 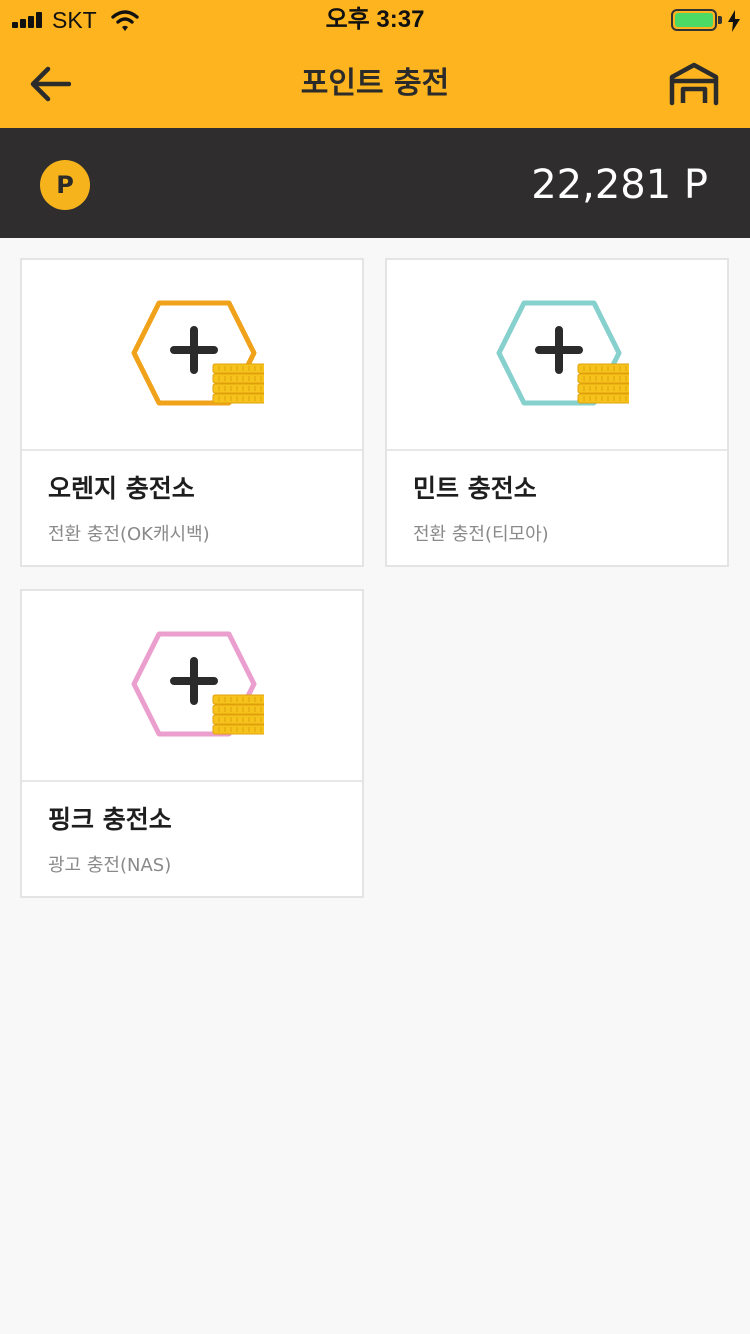 I want to click on card-pink-station: 핑크 충전소 광고 충전(NAS), so click(x=192, y=743).